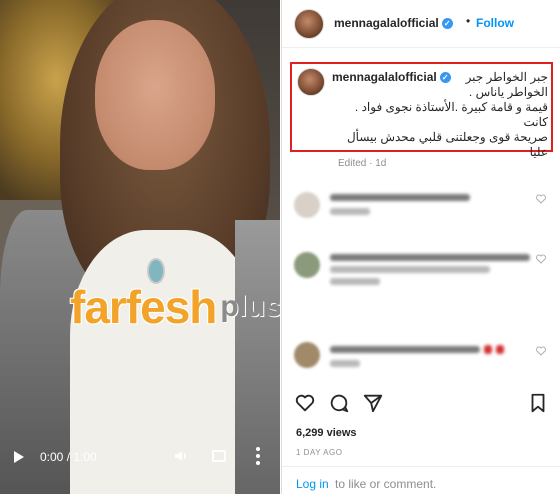 This screenshot has height=494, width=560. Describe the element at coordinates (19, 457) in the screenshot. I see `play-icon` at that location.